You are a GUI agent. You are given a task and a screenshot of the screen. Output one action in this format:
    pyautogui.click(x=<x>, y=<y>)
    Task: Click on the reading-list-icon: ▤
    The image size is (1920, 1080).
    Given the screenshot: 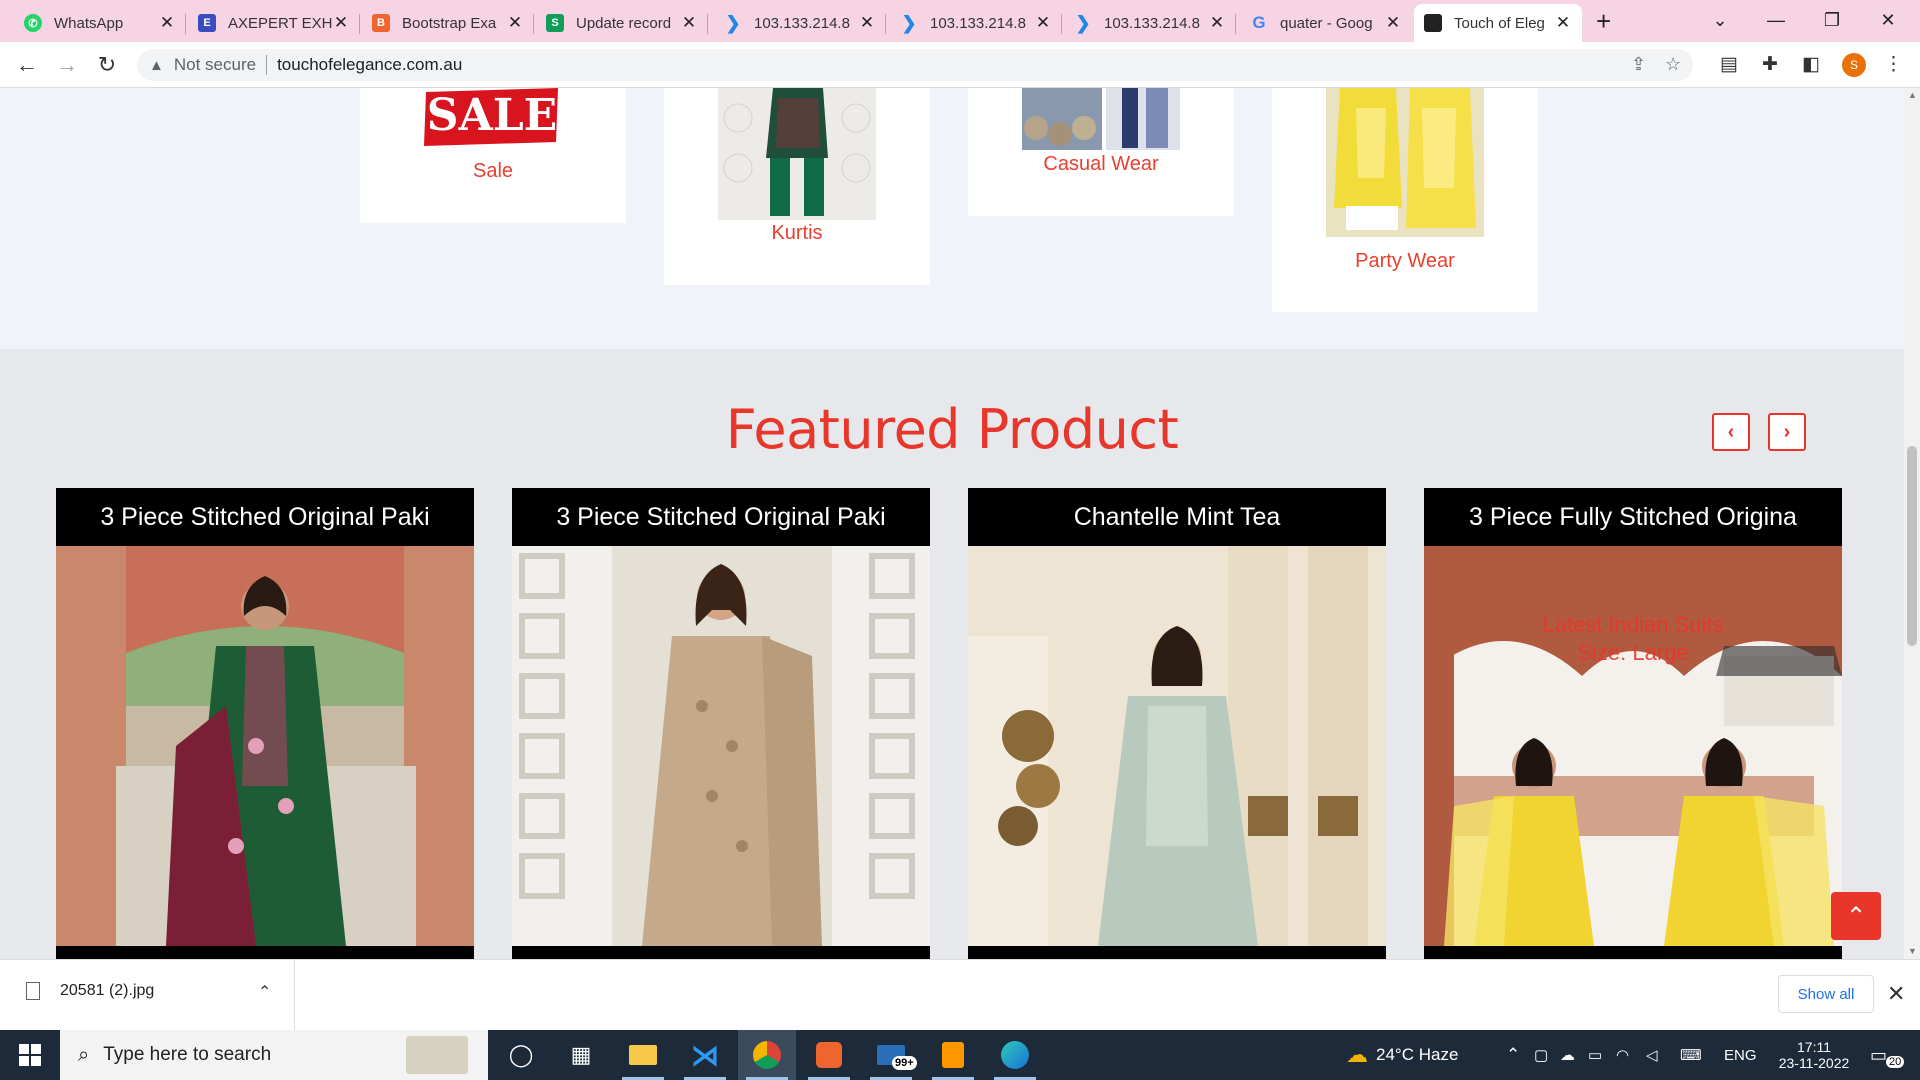 What is the action you would take?
    pyautogui.click(x=1729, y=64)
    